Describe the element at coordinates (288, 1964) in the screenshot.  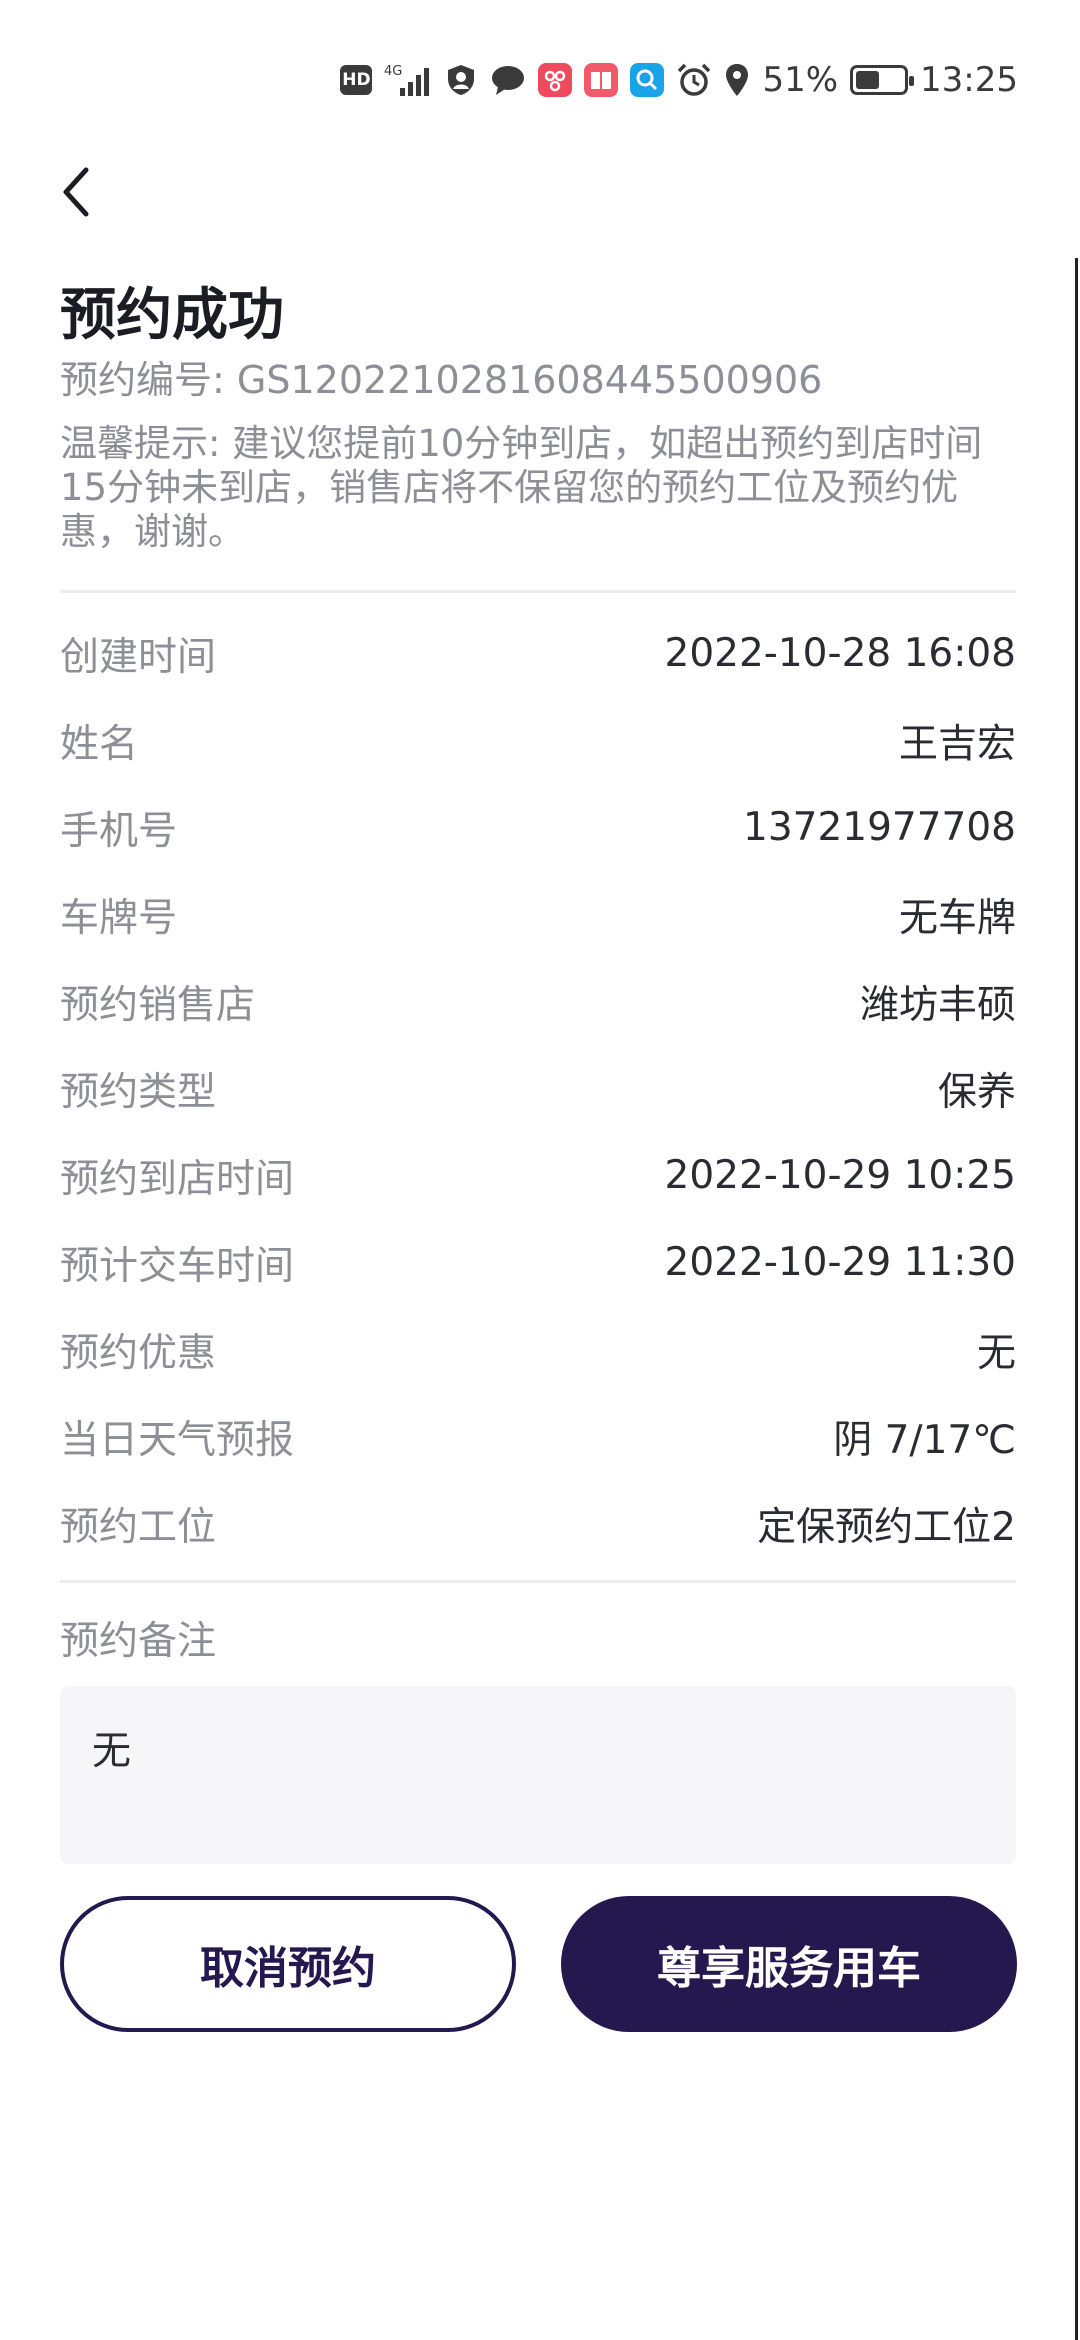
I see `cancel-appointment-button: 取消预约` at that location.